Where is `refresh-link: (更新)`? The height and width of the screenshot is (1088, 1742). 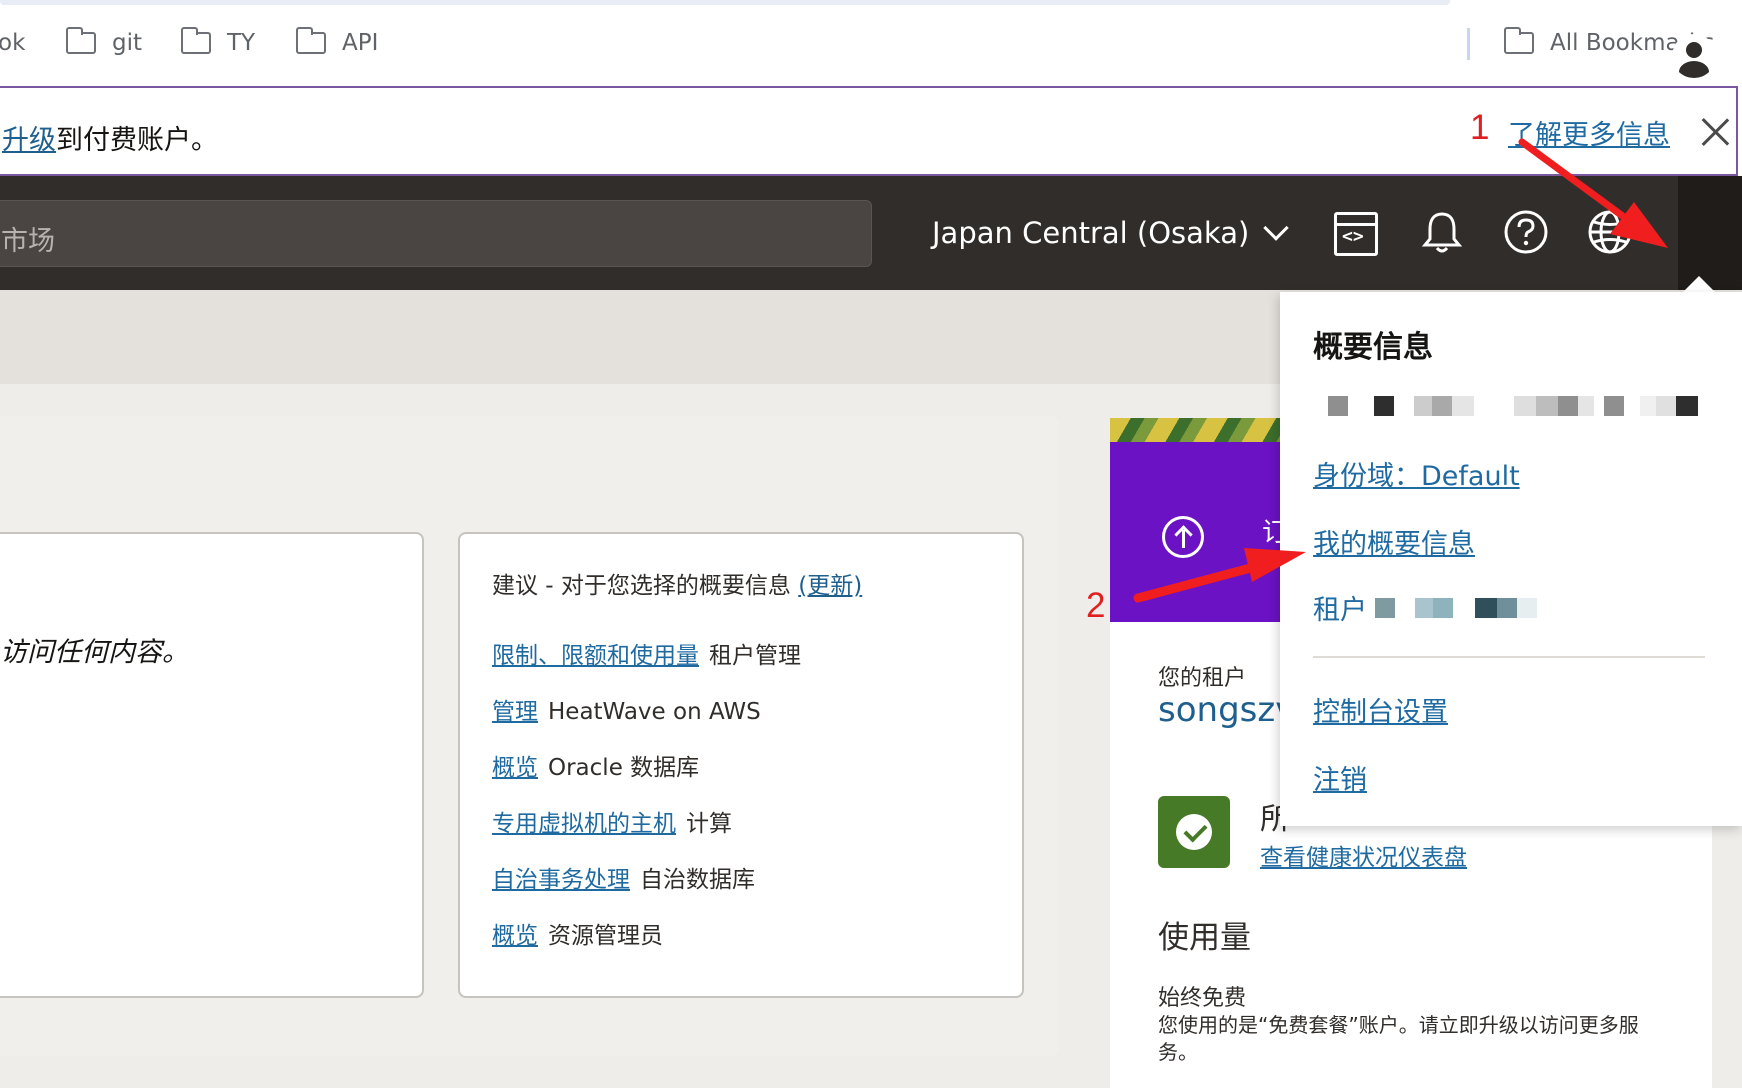
refresh-link: (更新) is located at coordinates (830, 586).